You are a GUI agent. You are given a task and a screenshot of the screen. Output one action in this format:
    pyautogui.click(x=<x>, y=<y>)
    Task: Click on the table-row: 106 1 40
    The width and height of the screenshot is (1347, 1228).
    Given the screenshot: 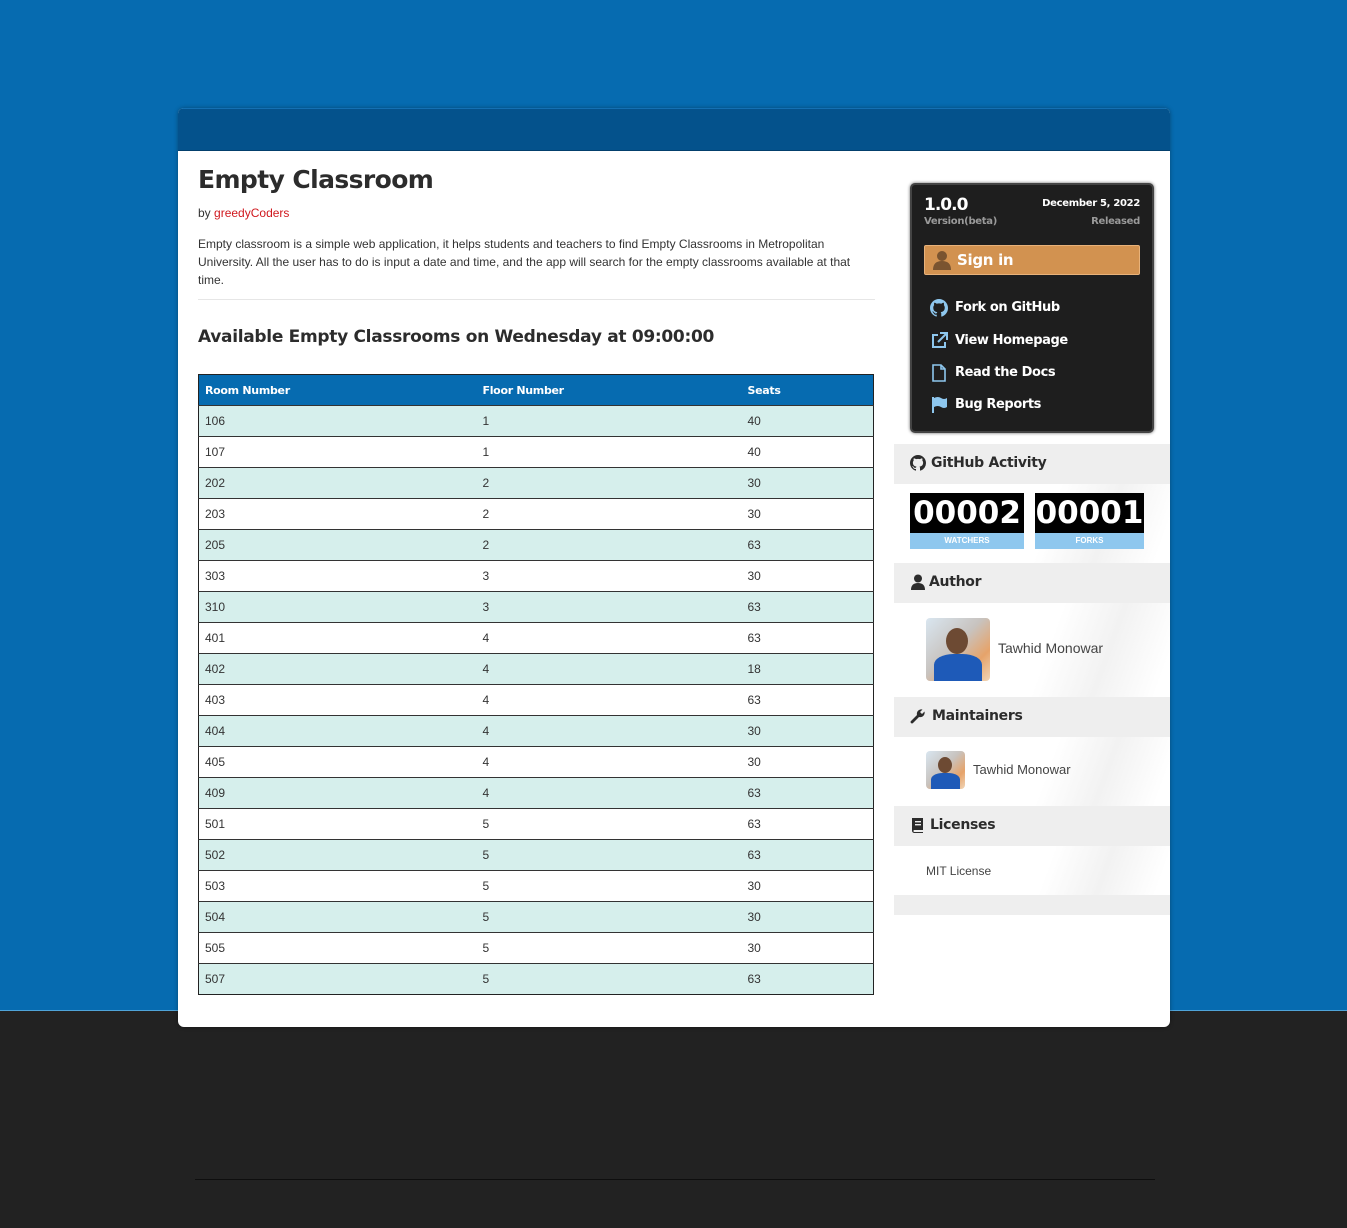 What is the action you would take?
    pyautogui.click(x=536, y=421)
    